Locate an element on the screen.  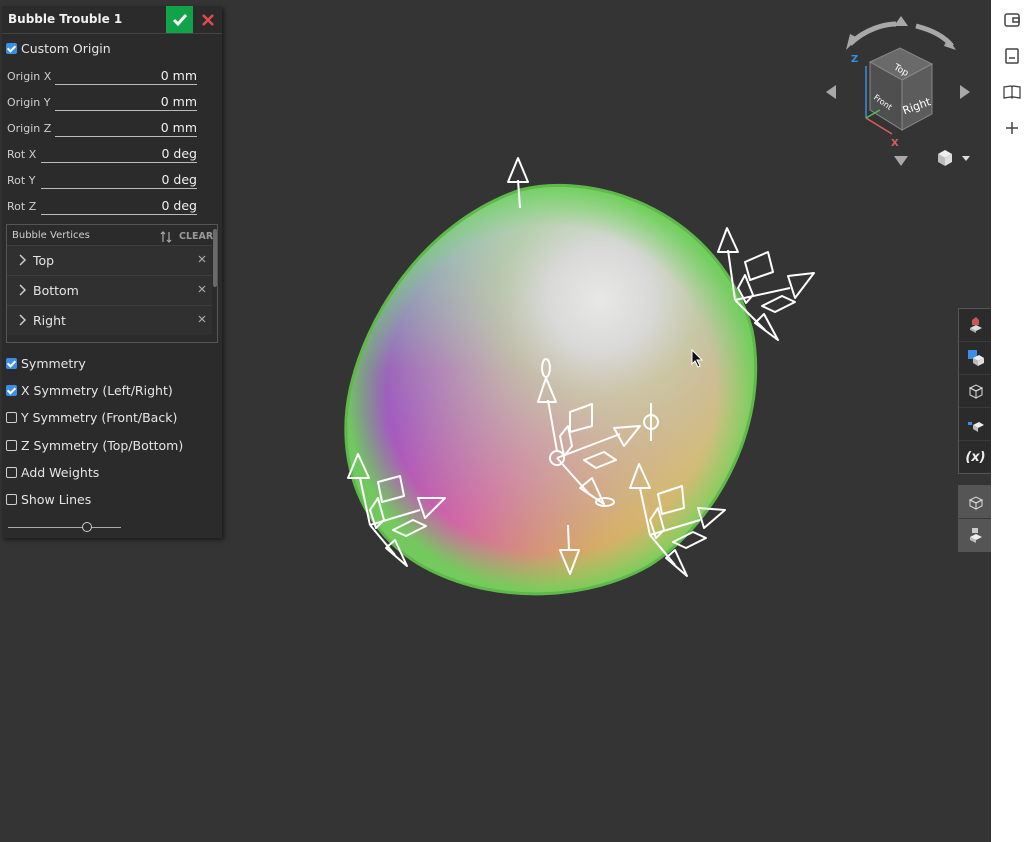
symmetry-label: Symmetry is located at coordinates (53, 363).